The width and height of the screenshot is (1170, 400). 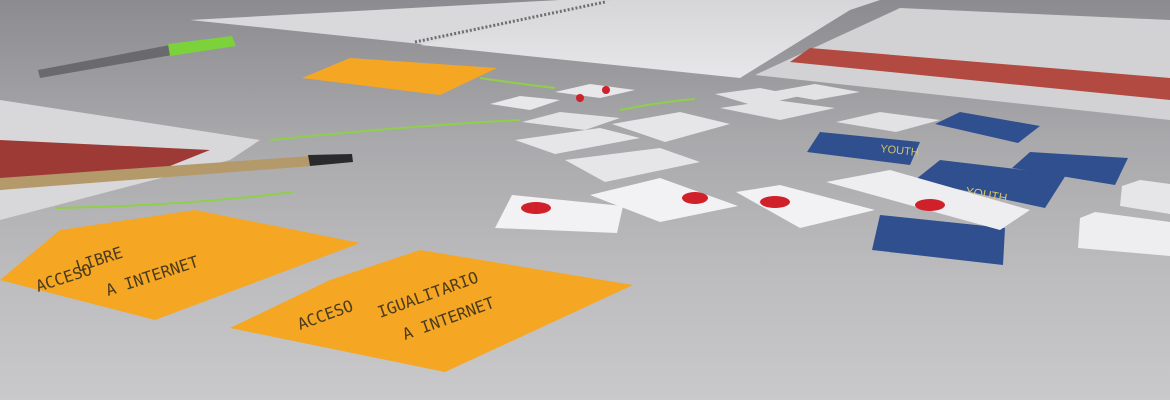 I want to click on heart-stickers, so click(x=832, y=213).